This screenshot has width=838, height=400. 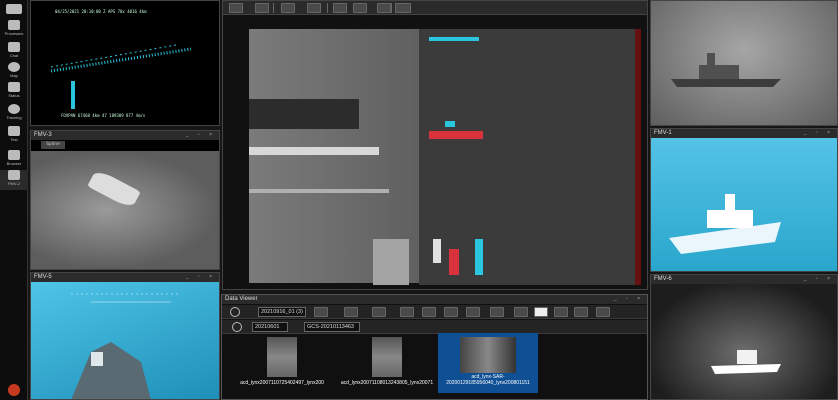 I want to click on document-icon, so click(x=384, y=8).